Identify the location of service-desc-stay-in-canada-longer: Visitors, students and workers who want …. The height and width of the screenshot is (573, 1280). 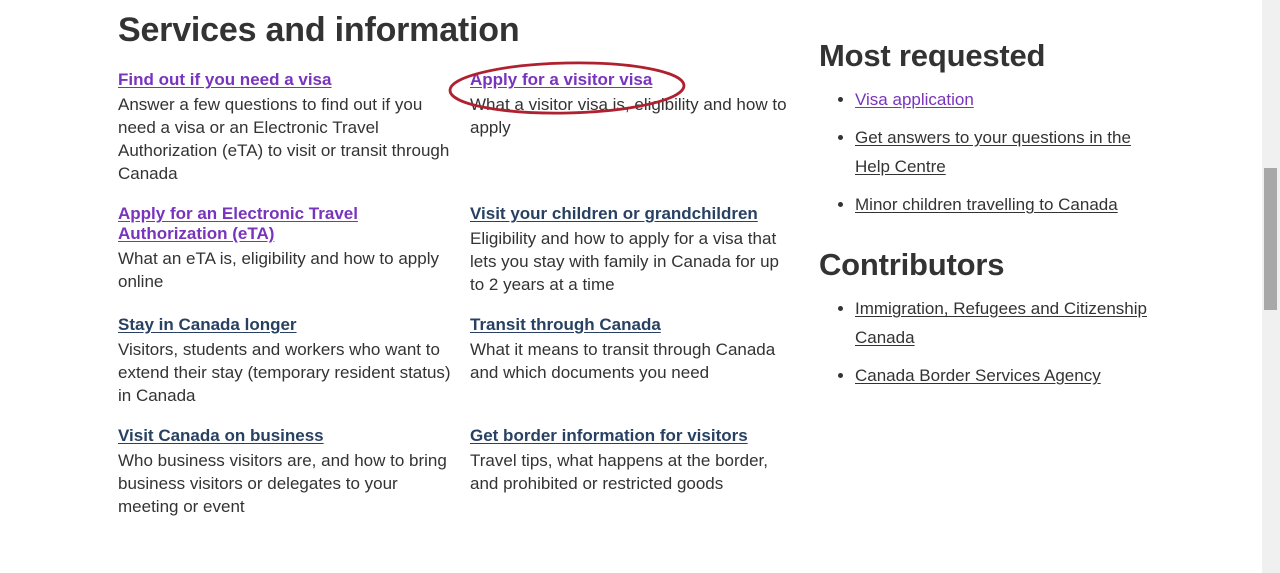
(284, 372).